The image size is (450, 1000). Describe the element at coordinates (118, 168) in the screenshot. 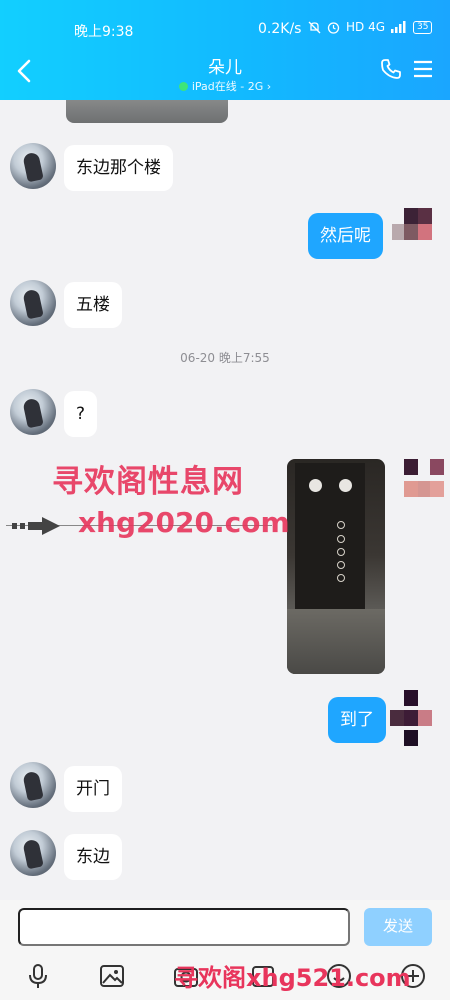

I see `message-bubble: 东边那个楼` at that location.